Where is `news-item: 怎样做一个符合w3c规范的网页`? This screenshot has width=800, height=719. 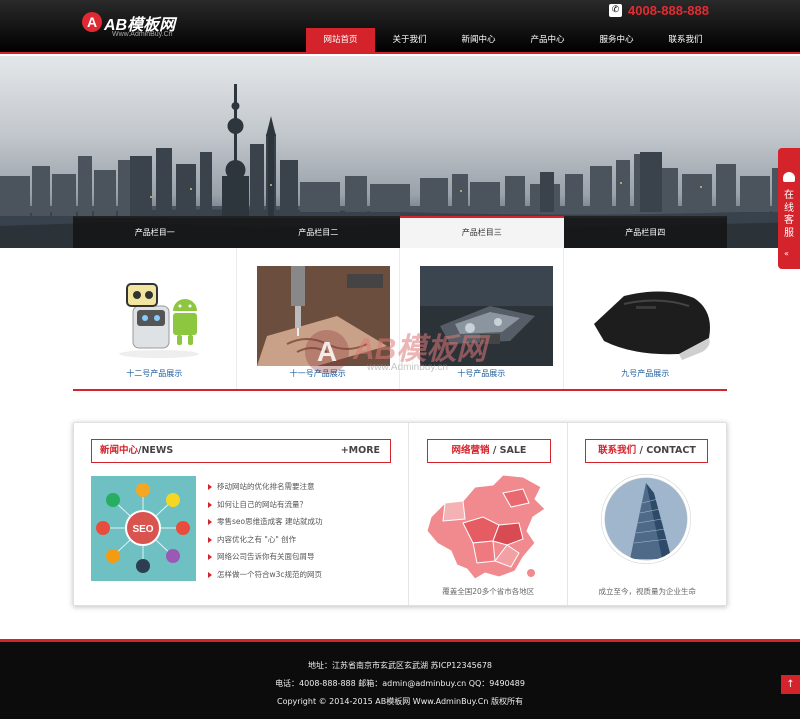 news-item: 怎样做一个符合w3c规范的网页 is located at coordinates (264, 575).